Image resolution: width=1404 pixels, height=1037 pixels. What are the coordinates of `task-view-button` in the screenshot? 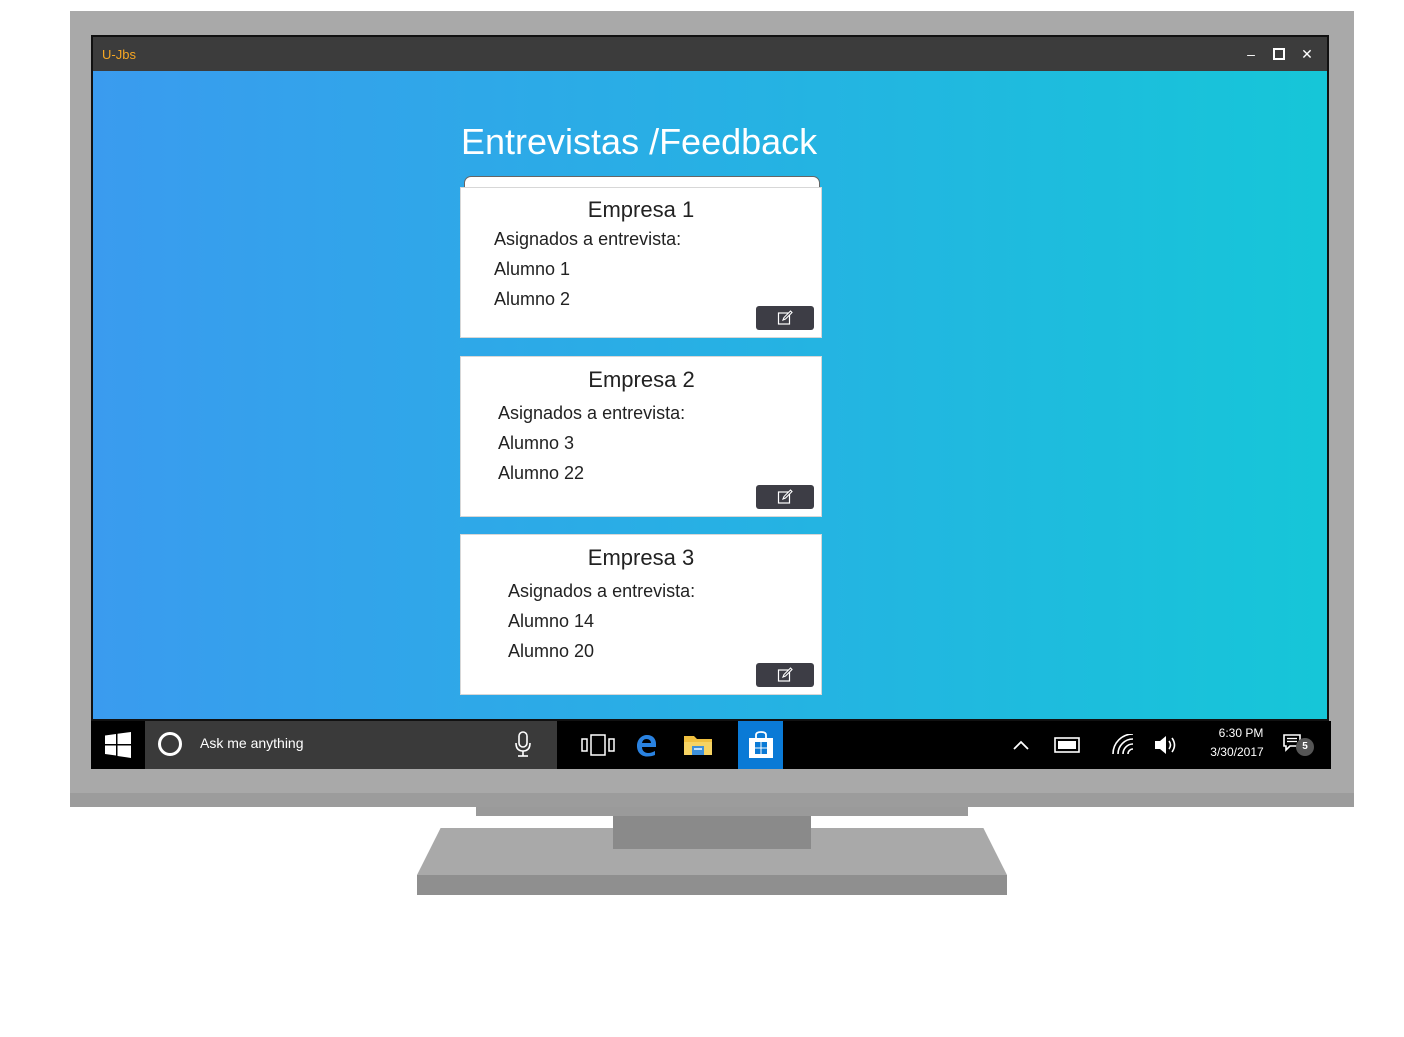 It's located at (598, 745).